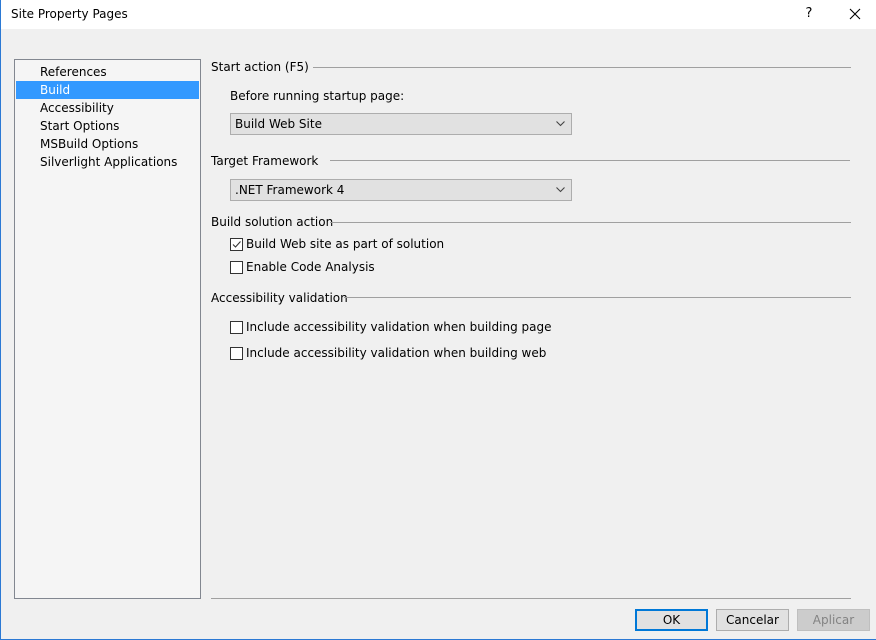 The width and height of the screenshot is (876, 640). Describe the element at coordinates (69, 14) in the screenshot. I see `window-title: Site Property Pages` at that location.